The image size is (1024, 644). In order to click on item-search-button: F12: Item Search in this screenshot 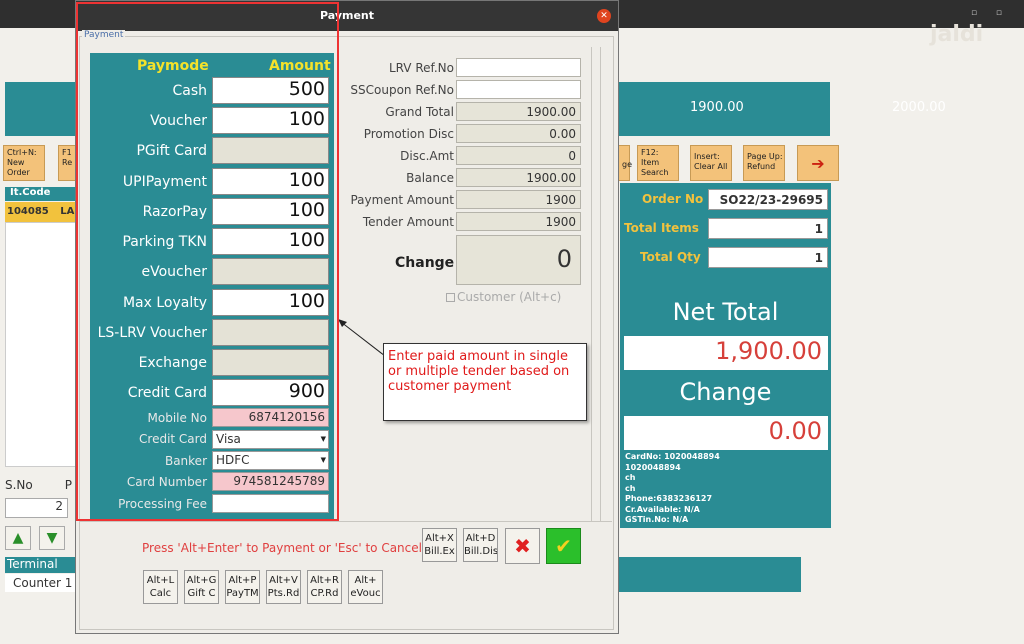, I will do `click(658, 163)`.